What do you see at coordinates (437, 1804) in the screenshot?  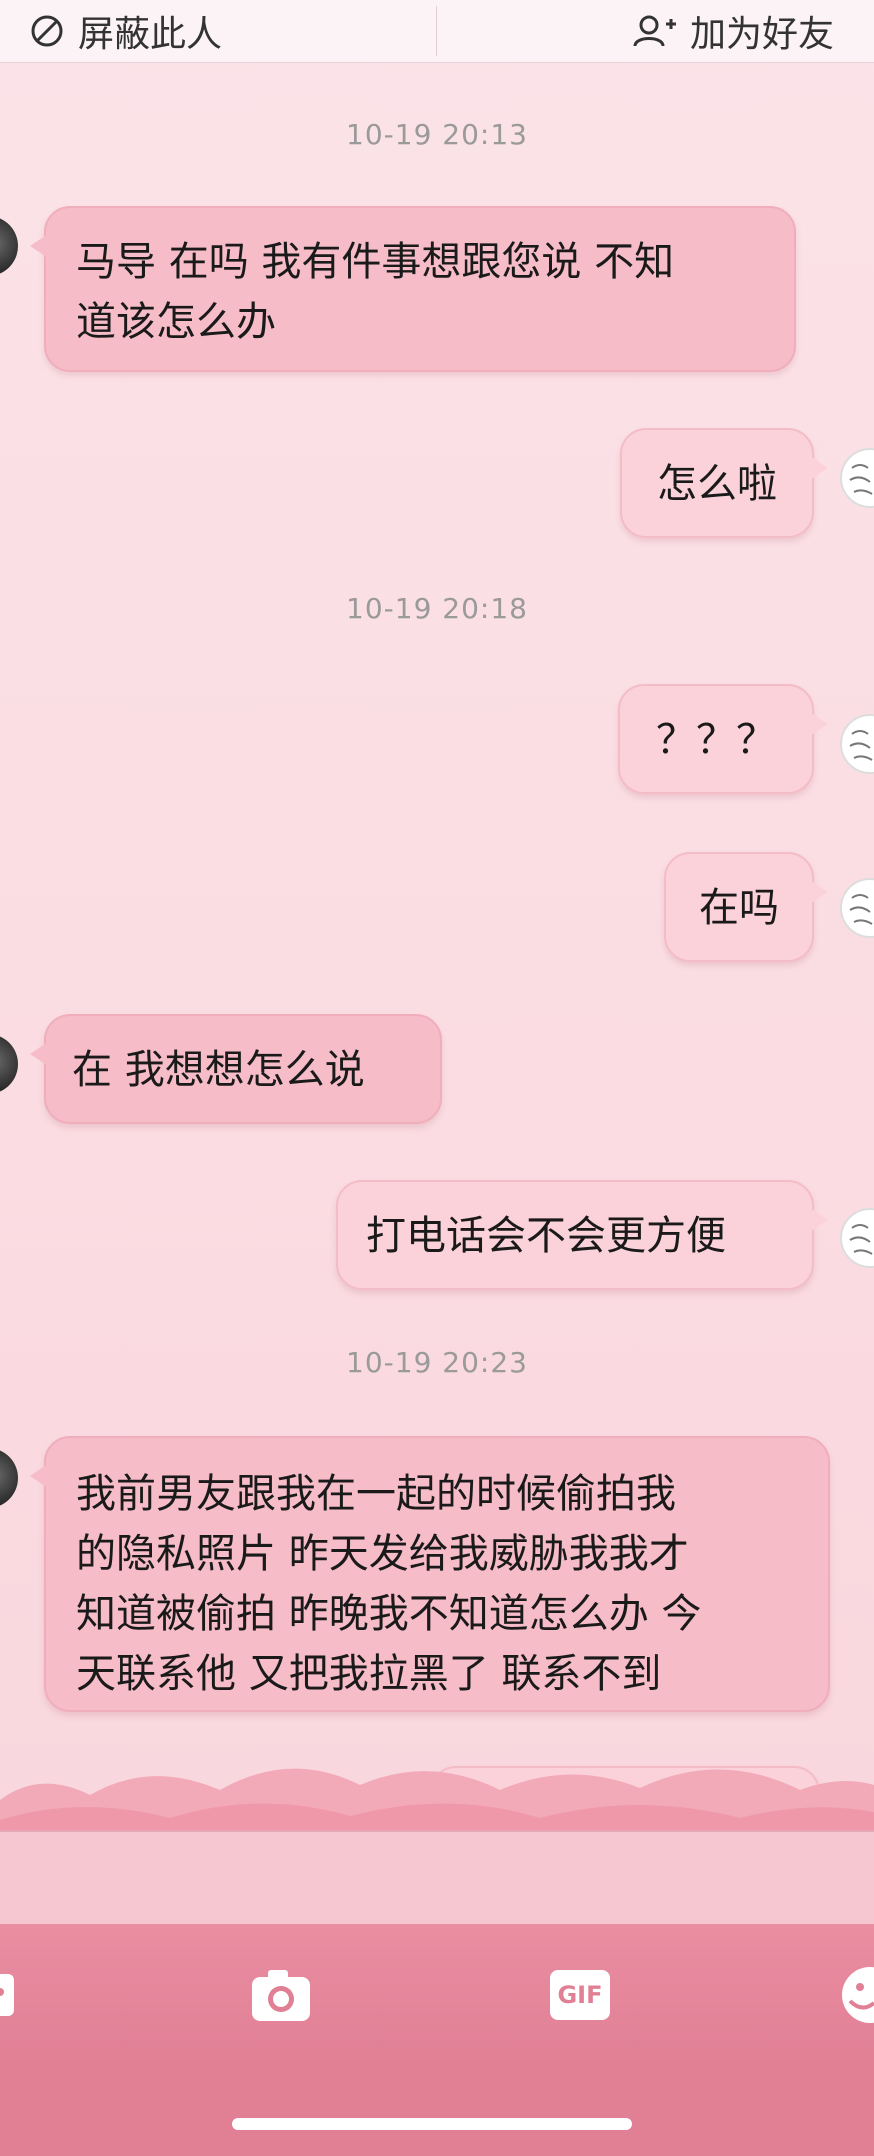 I see `hills-decoration` at bounding box center [437, 1804].